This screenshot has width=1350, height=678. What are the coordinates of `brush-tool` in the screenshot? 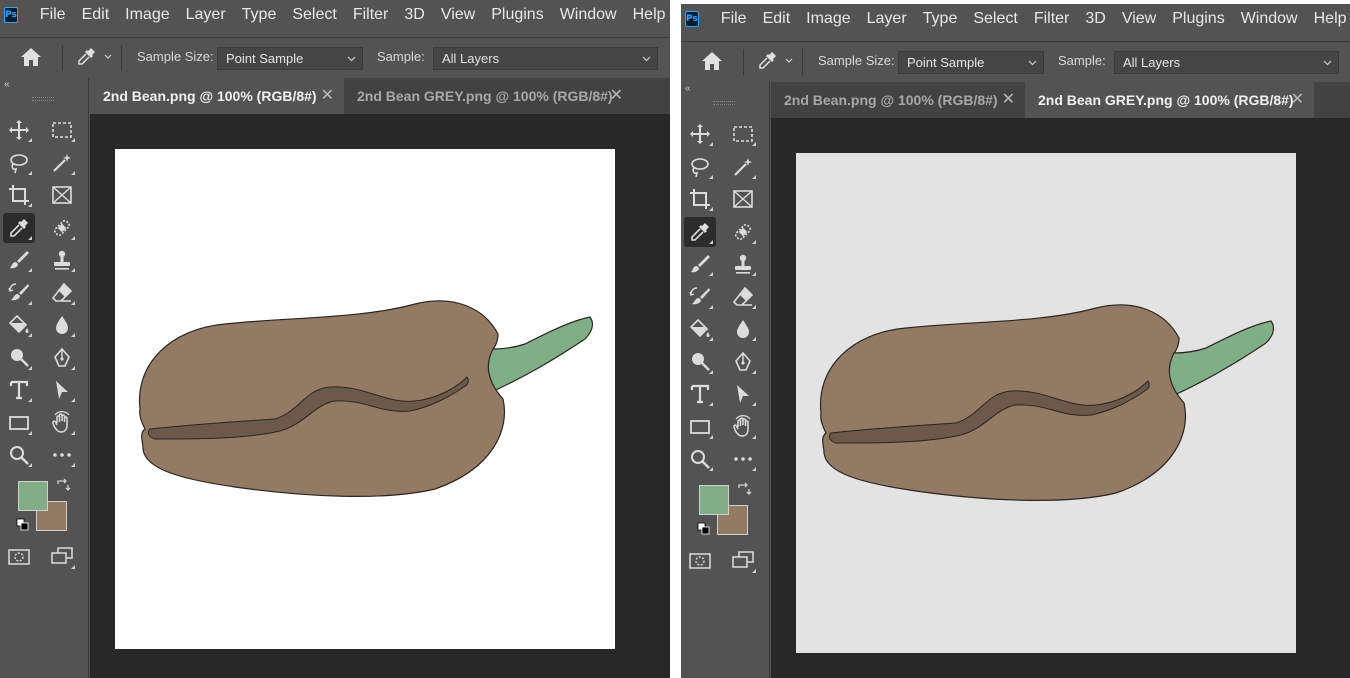 It's located at (19, 260).